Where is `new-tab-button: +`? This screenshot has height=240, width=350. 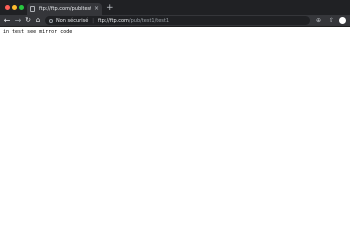 new-tab-button: + is located at coordinates (110, 8).